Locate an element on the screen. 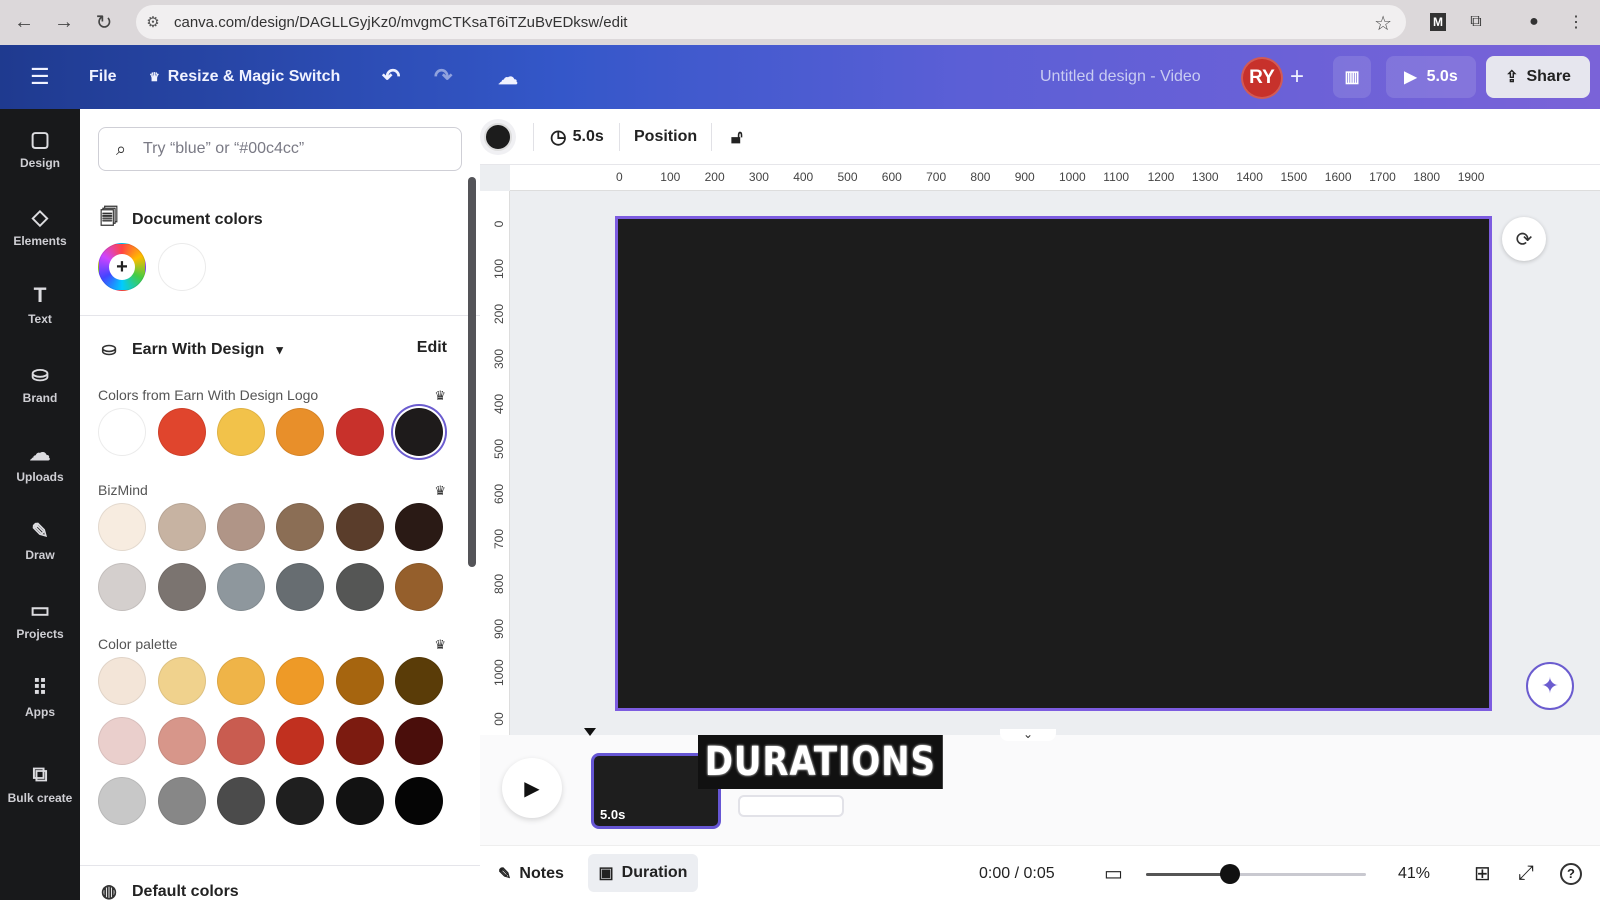 The width and height of the screenshot is (1600, 900). add-clip-slot is located at coordinates (791, 806).